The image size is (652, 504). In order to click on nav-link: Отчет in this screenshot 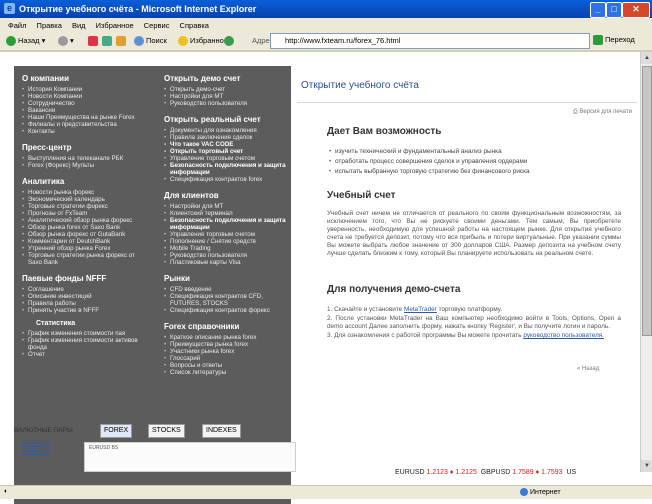, I will do `click(81, 354)`.